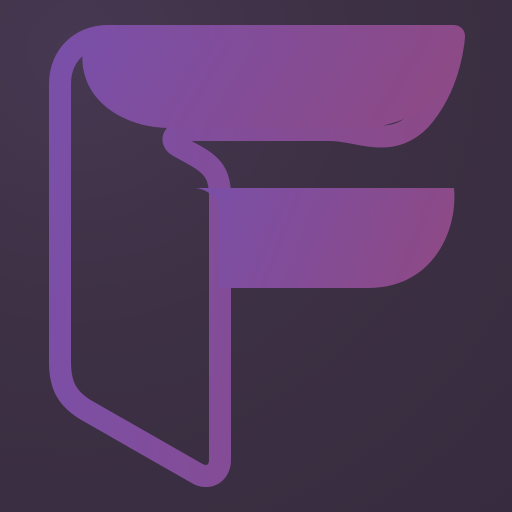  What do you see at coordinates (325, 238) in the screenshot?
I see `f-middle-bar` at bounding box center [325, 238].